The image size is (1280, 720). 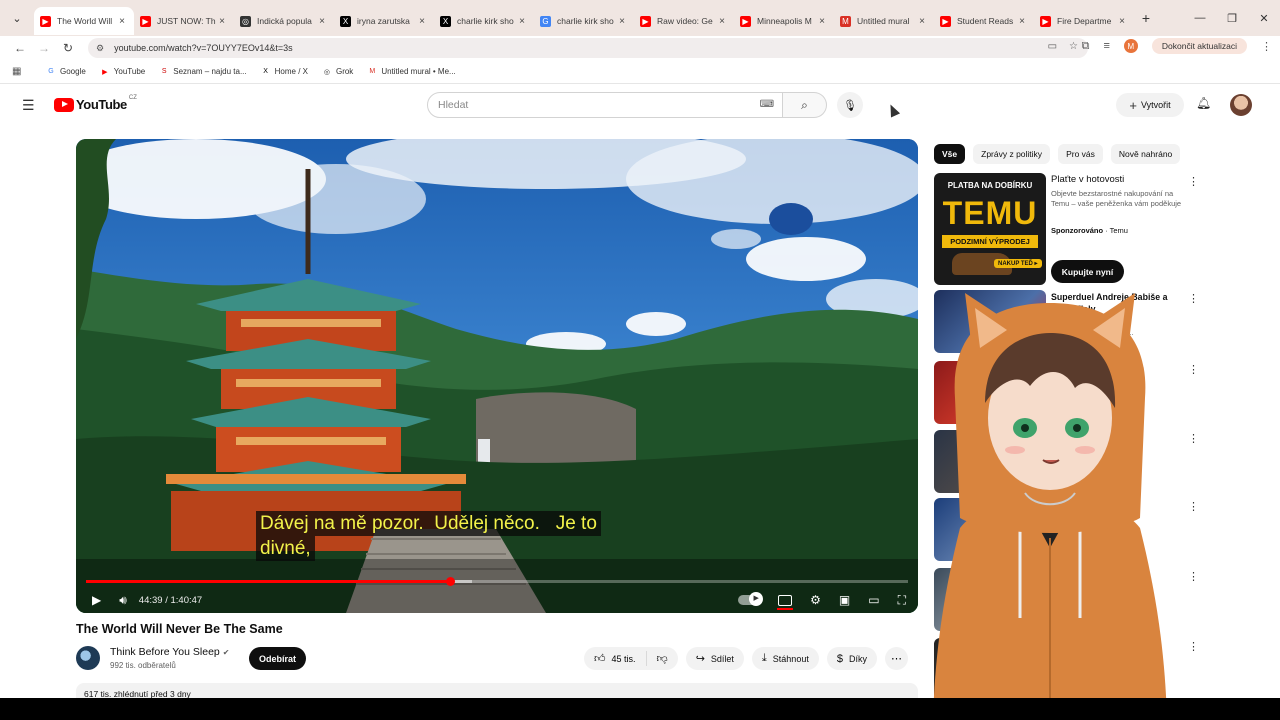 What do you see at coordinates (1133, 105) in the screenshot?
I see `plus-icon: +` at bounding box center [1133, 105].